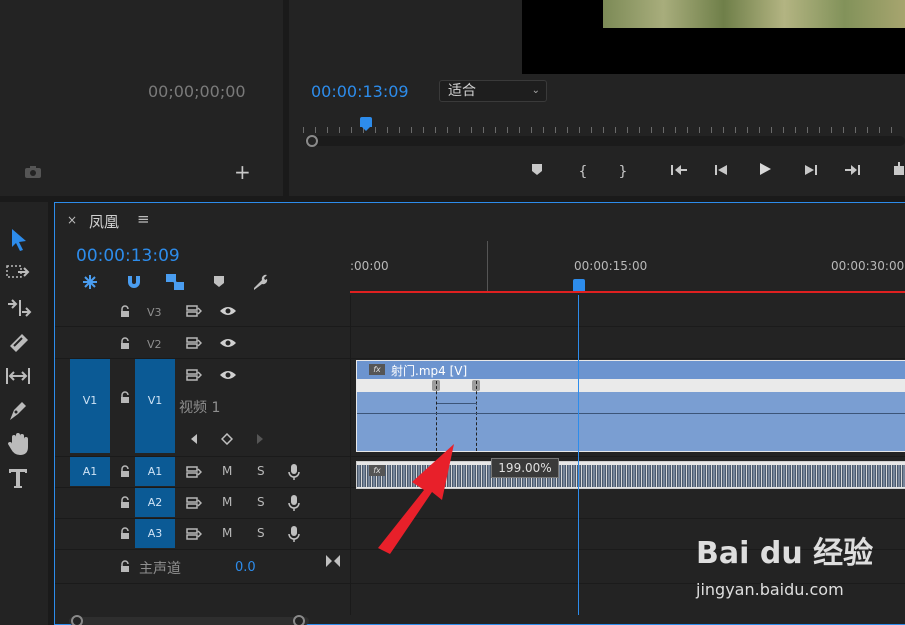  What do you see at coordinates (194, 439) in the screenshot?
I see `prev-keyframe-icon` at bounding box center [194, 439].